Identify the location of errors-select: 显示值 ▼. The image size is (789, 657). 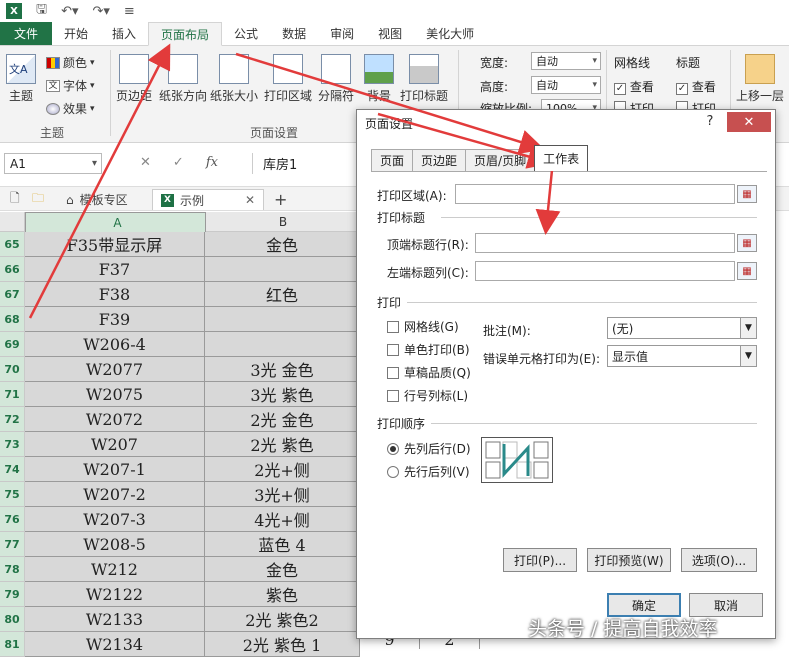
(682, 356).